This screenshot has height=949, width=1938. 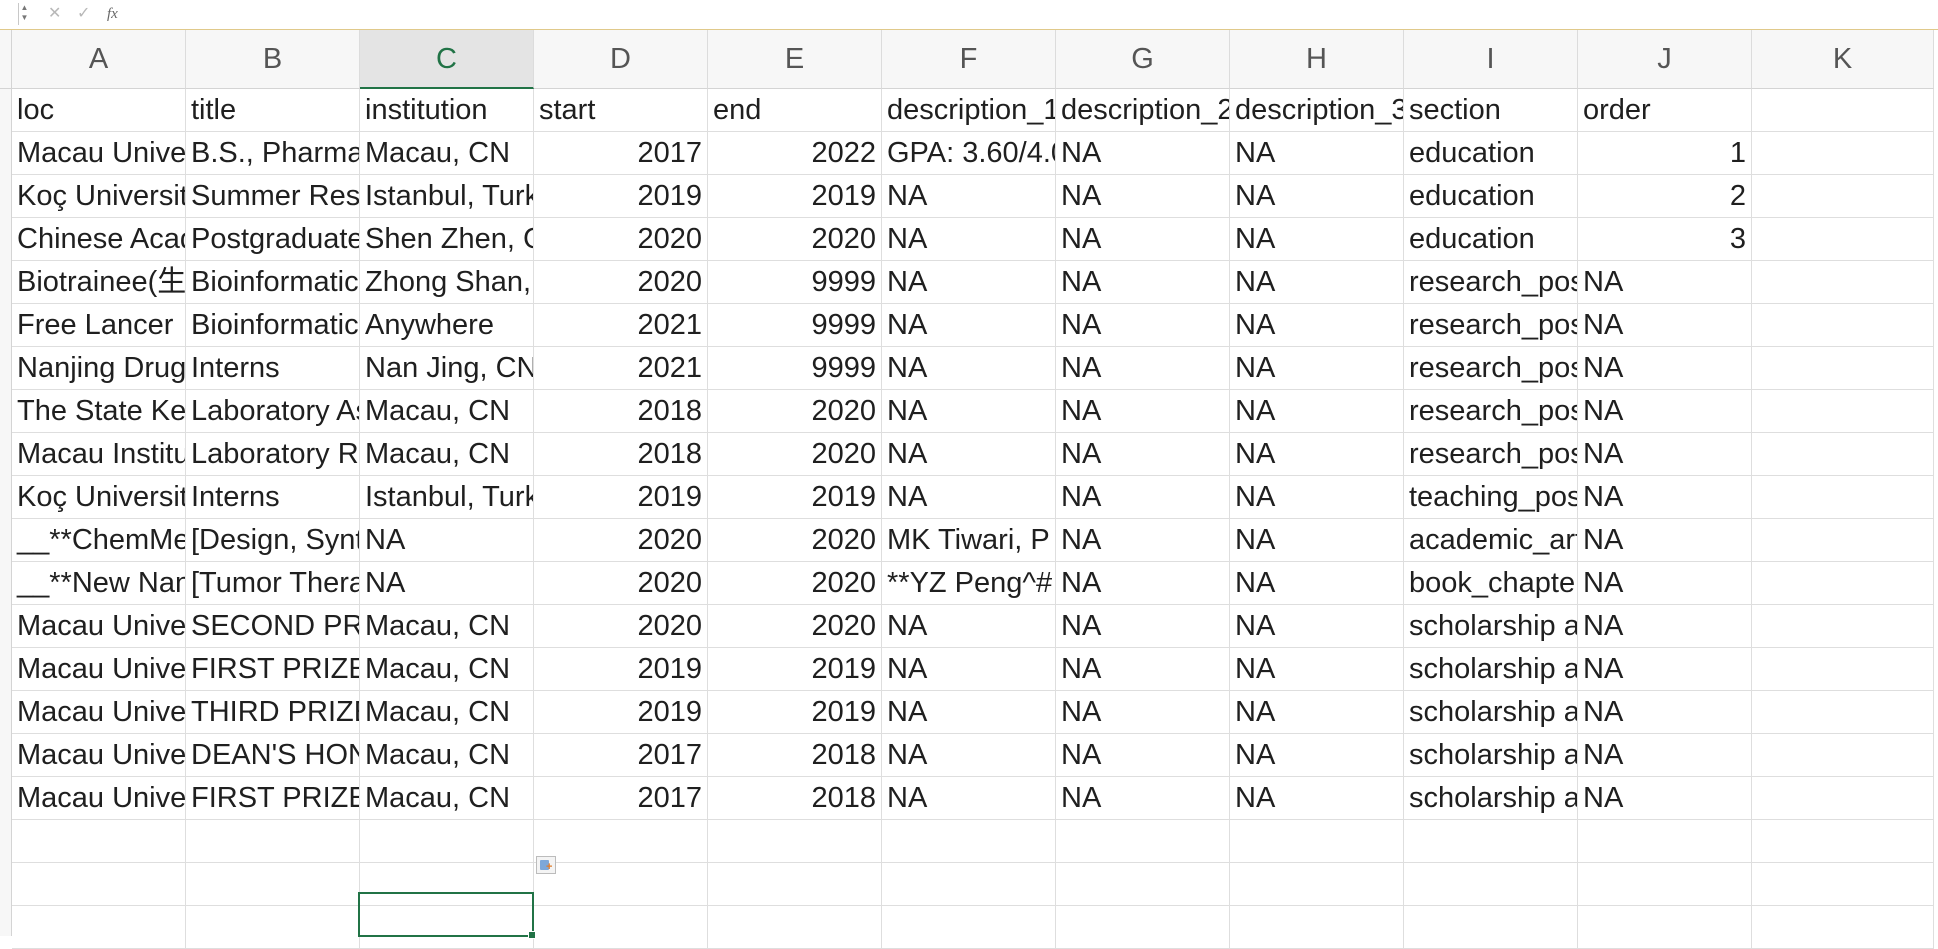 I want to click on column-header-c: C, so click(x=447, y=59).